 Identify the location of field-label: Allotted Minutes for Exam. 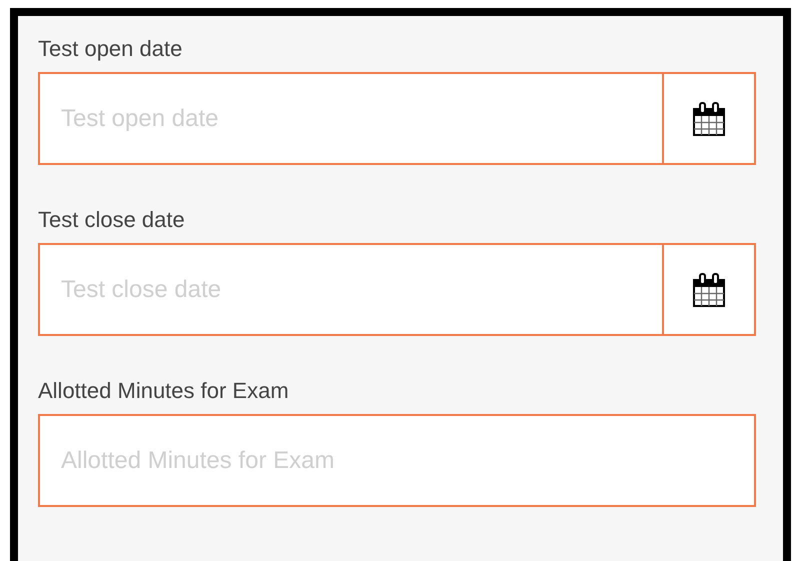
(164, 391).